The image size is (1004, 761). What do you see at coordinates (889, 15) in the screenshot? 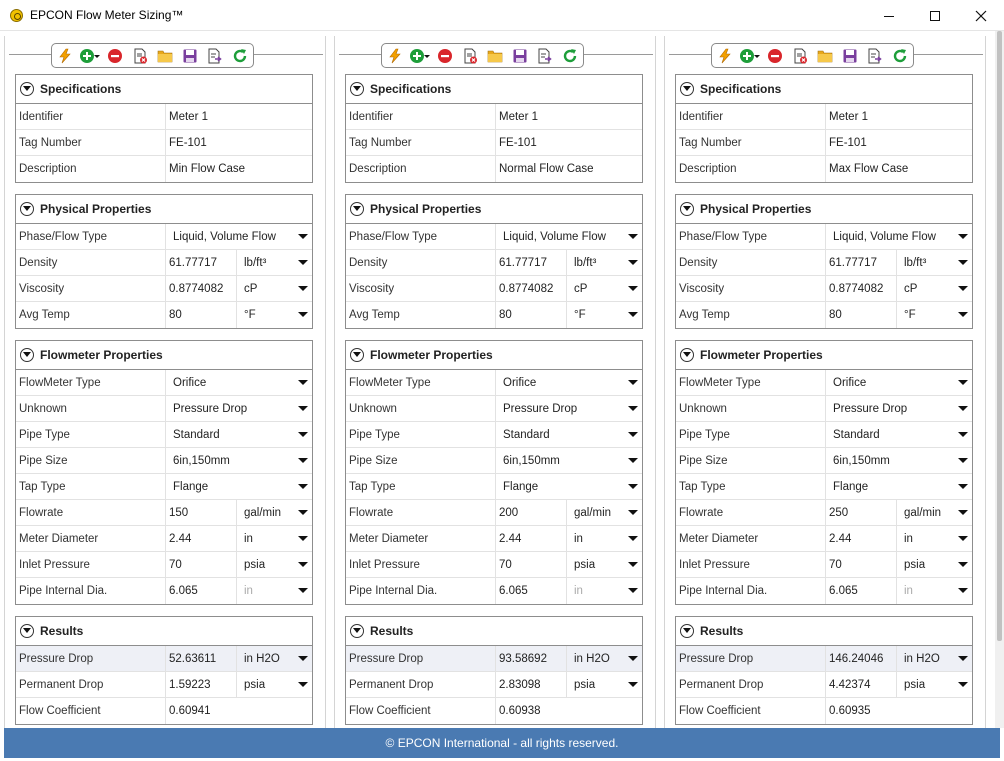
I see `minimize-button` at bounding box center [889, 15].